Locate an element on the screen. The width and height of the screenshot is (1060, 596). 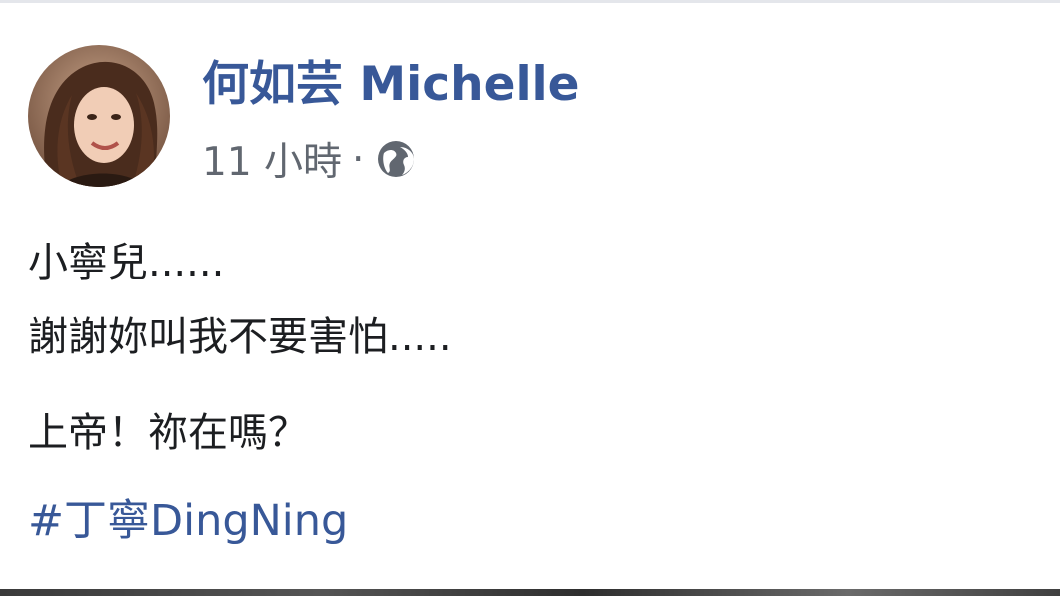
post-timestamp: 11 小時 is located at coordinates (272, 159).